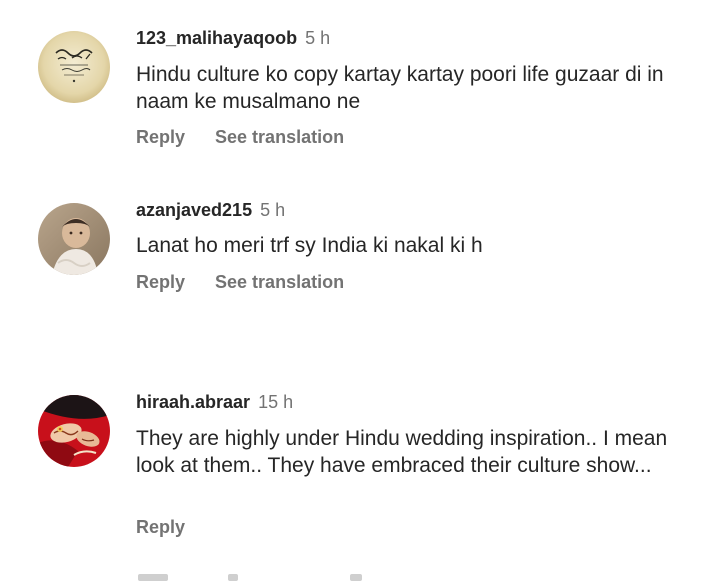 The width and height of the screenshot is (705, 581). I want to click on reply-button: Reply, so click(160, 527).